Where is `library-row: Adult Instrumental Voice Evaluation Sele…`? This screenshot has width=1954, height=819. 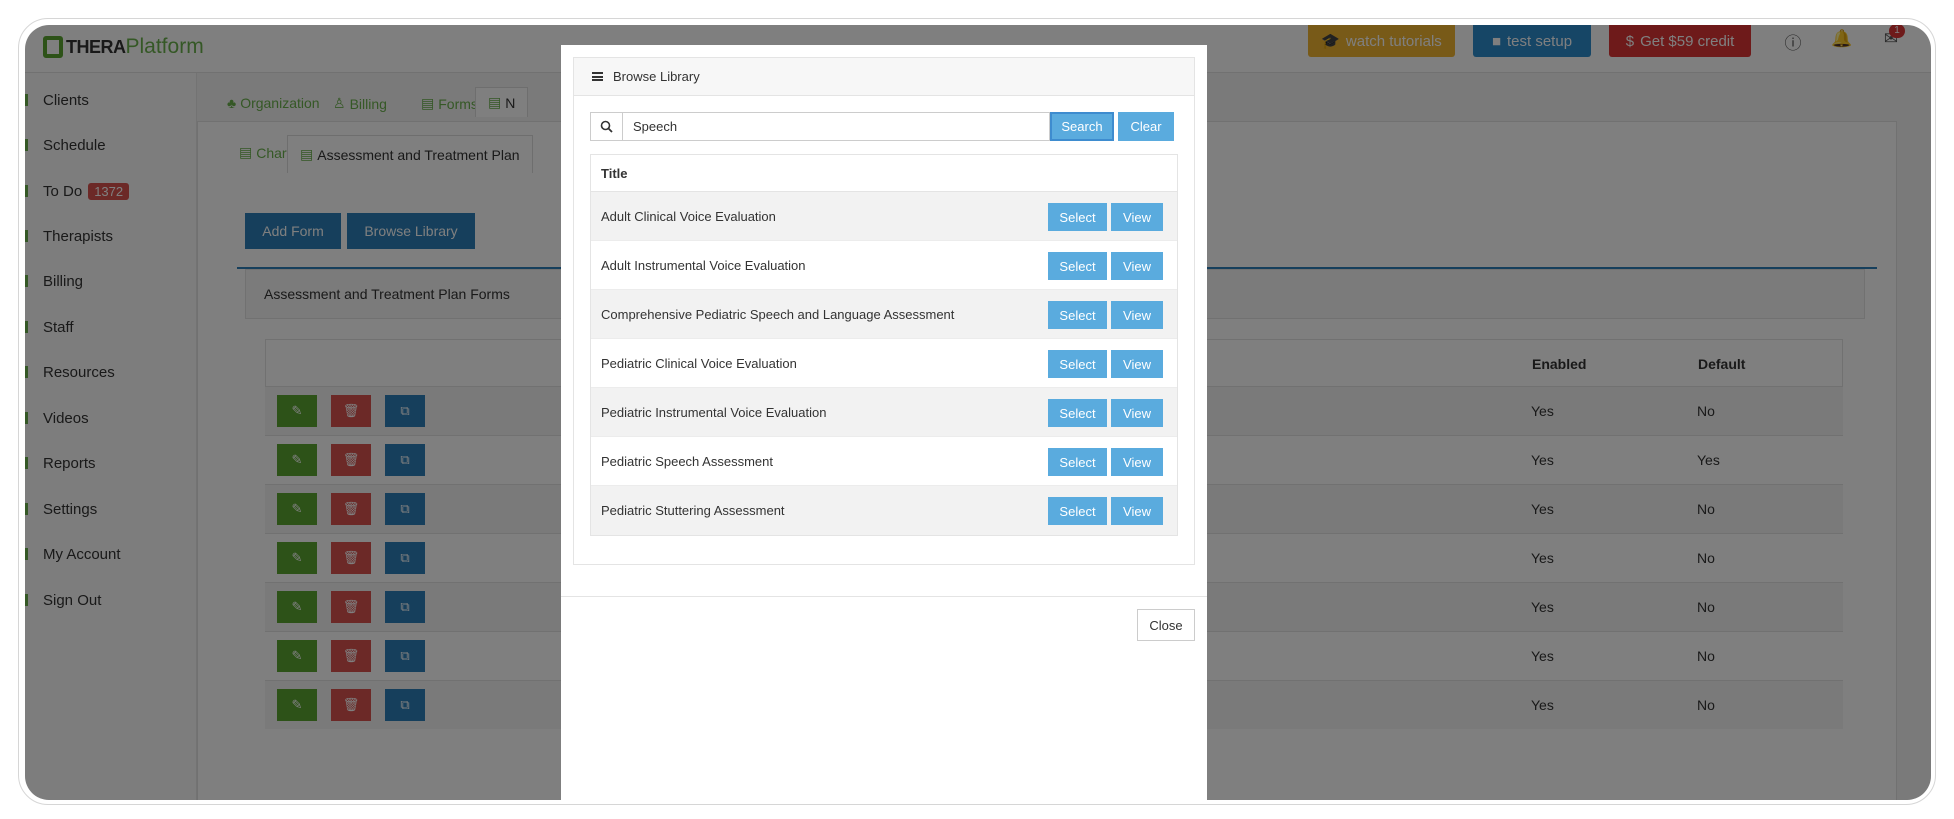
library-row: Adult Instrumental Voice Evaluation Sele… is located at coordinates (884, 265).